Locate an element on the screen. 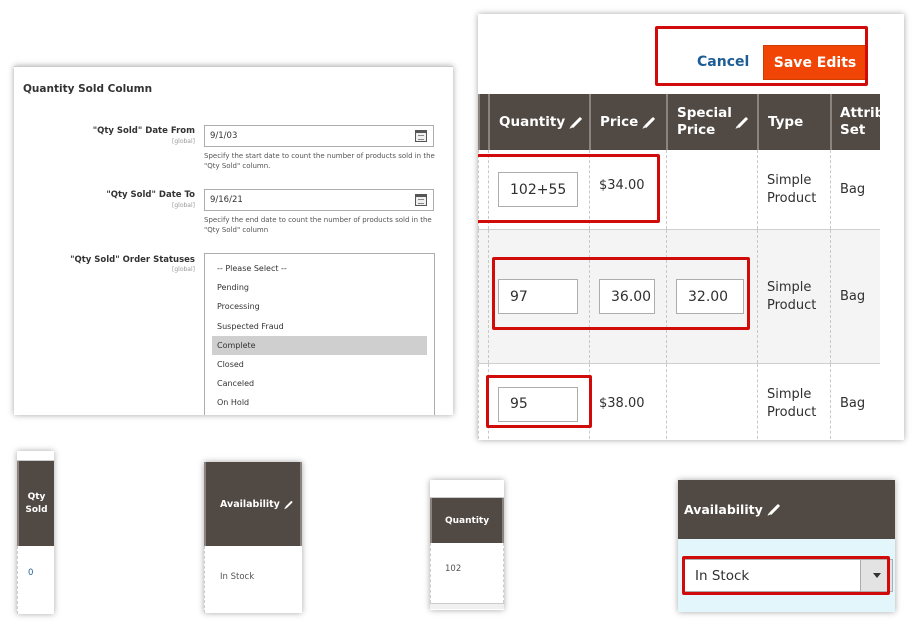 The height and width of the screenshot is (626, 919). date-from-input: 9/1/03 is located at coordinates (319, 136).